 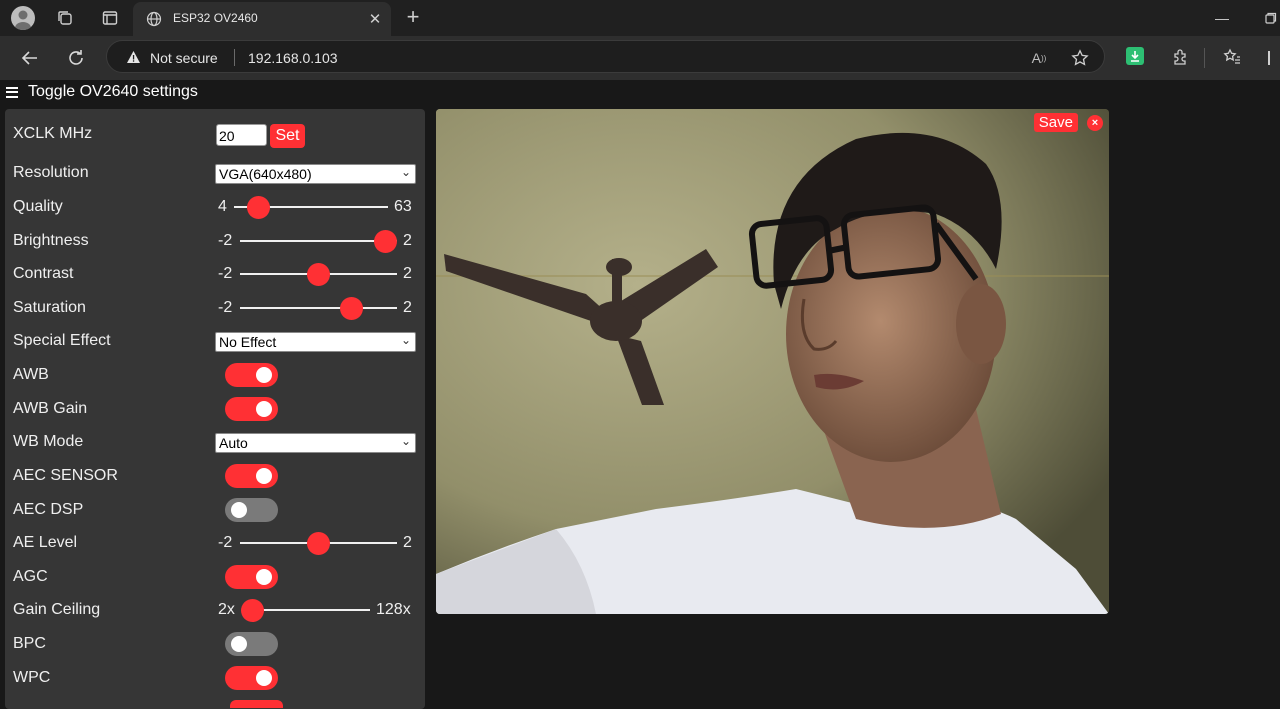 I want to click on awb-gain-label: AWB Gain, so click(x=50, y=408).